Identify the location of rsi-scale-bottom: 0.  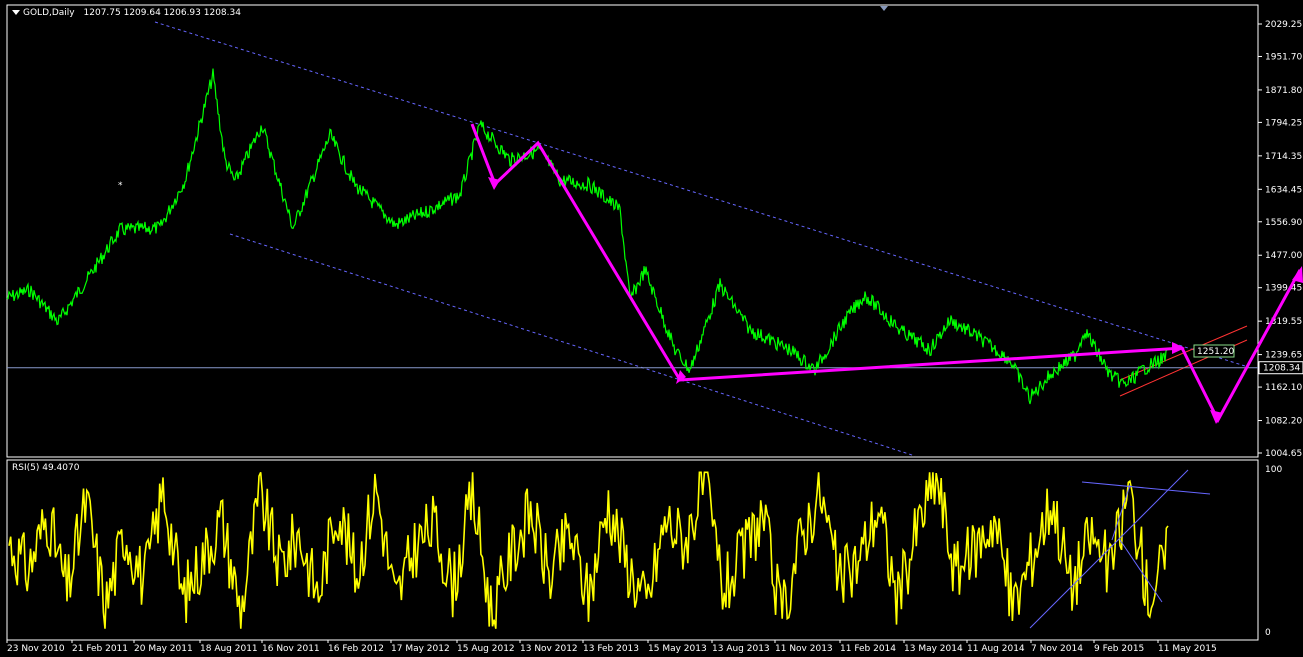
(1268, 633).